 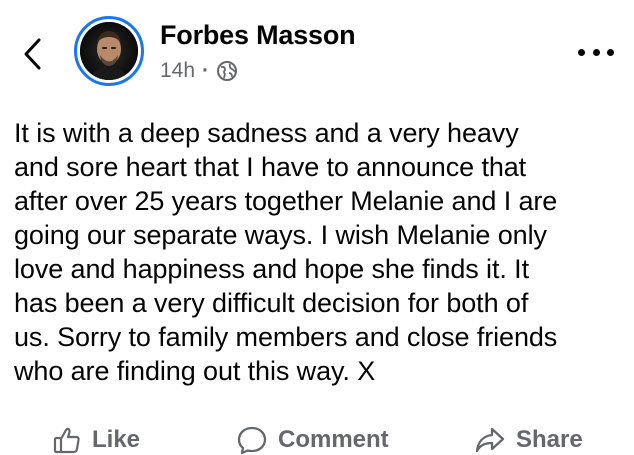 What do you see at coordinates (199, 71) in the screenshot?
I see `post-meta: 14h ·` at bounding box center [199, 71].